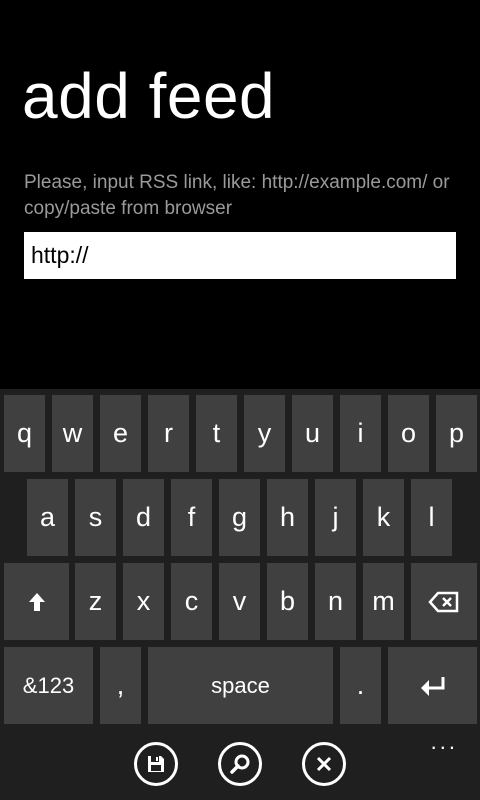  I want to click on enter-icon, so click(432, 686).